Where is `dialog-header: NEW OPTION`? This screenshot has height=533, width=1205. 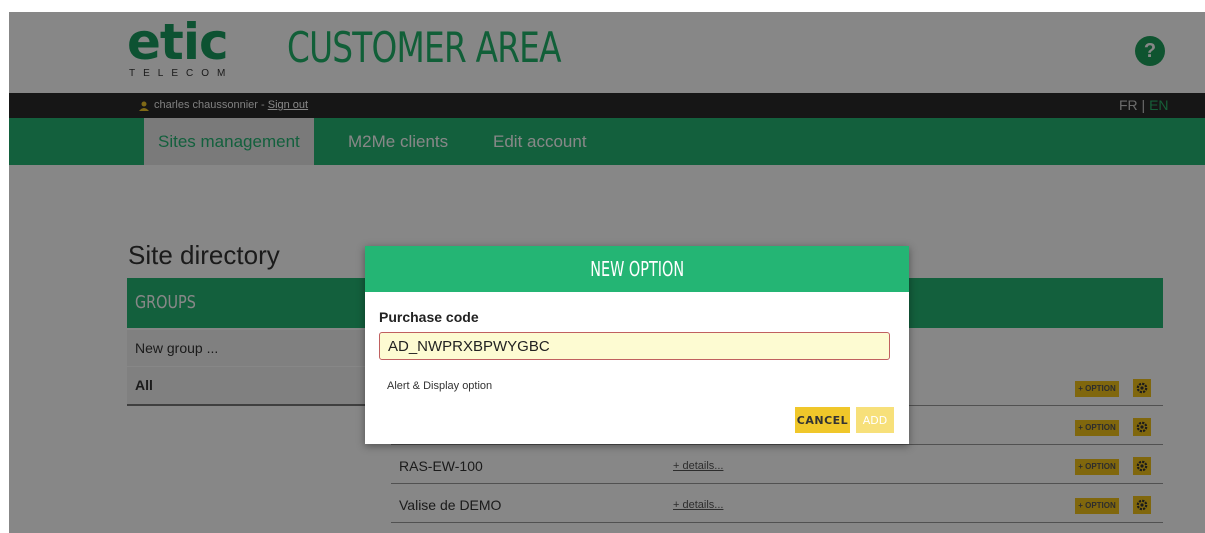
dialog-header: NEW OPTION is located at coordinates (637, 269).